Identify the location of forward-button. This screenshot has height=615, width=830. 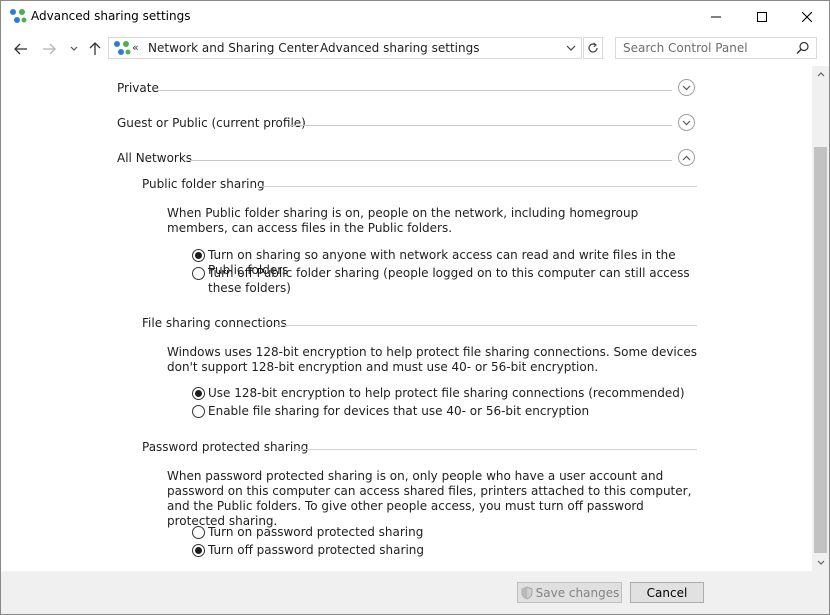
(49, 49).